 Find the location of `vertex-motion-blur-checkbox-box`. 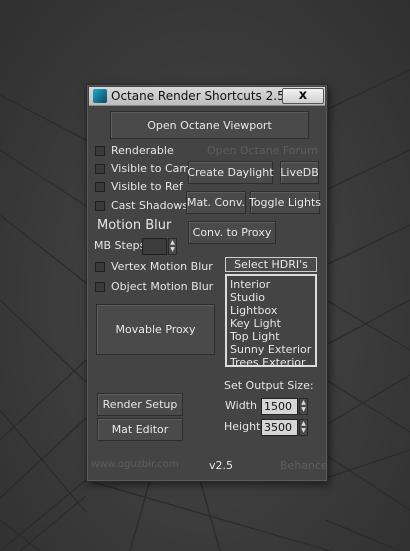

vertex-motion-blur-checkbox-box is located at coordinates (100, 266).